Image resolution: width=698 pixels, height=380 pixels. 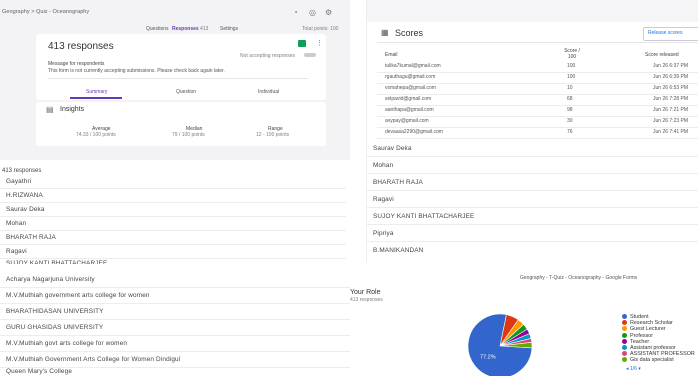 What do you see at coordinates (671, 99) in the screenshot?
I see `released-cell: Jun 26 7:28 PM` at bounding box center [671, 99].